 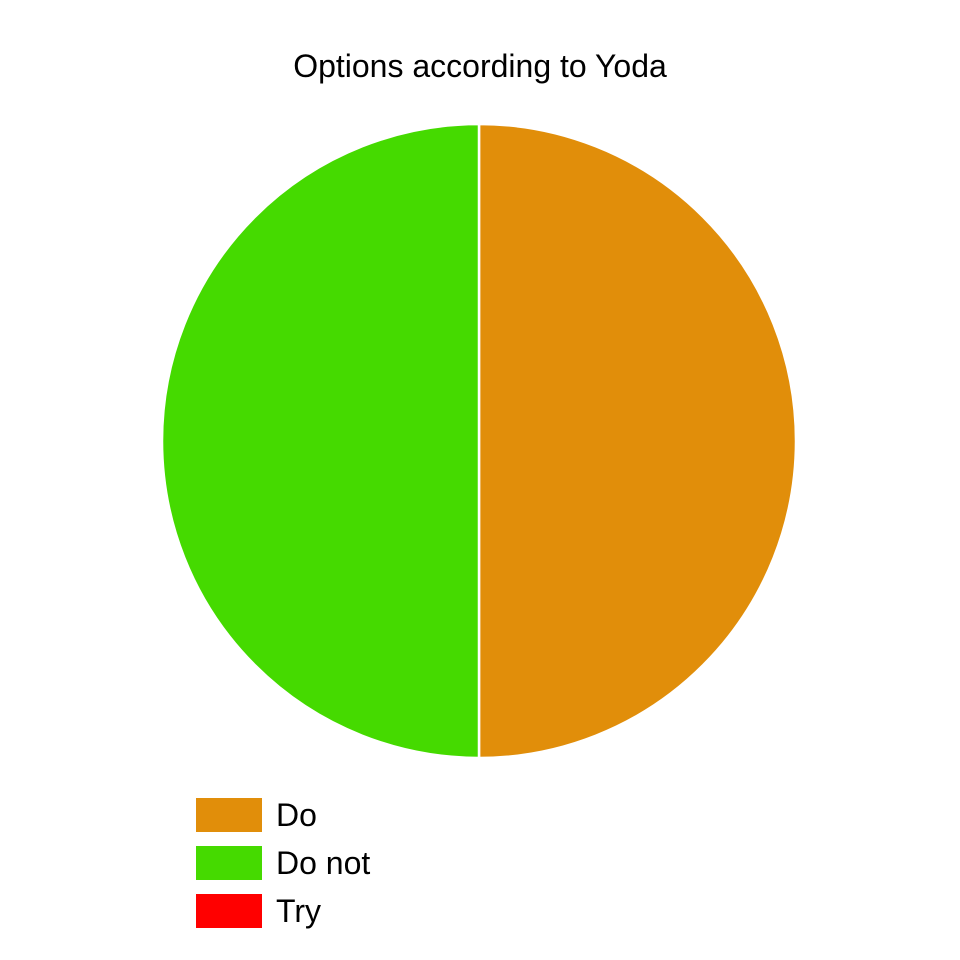 I want to click on legend-swatch-do-not, so click(x=229, y=863).